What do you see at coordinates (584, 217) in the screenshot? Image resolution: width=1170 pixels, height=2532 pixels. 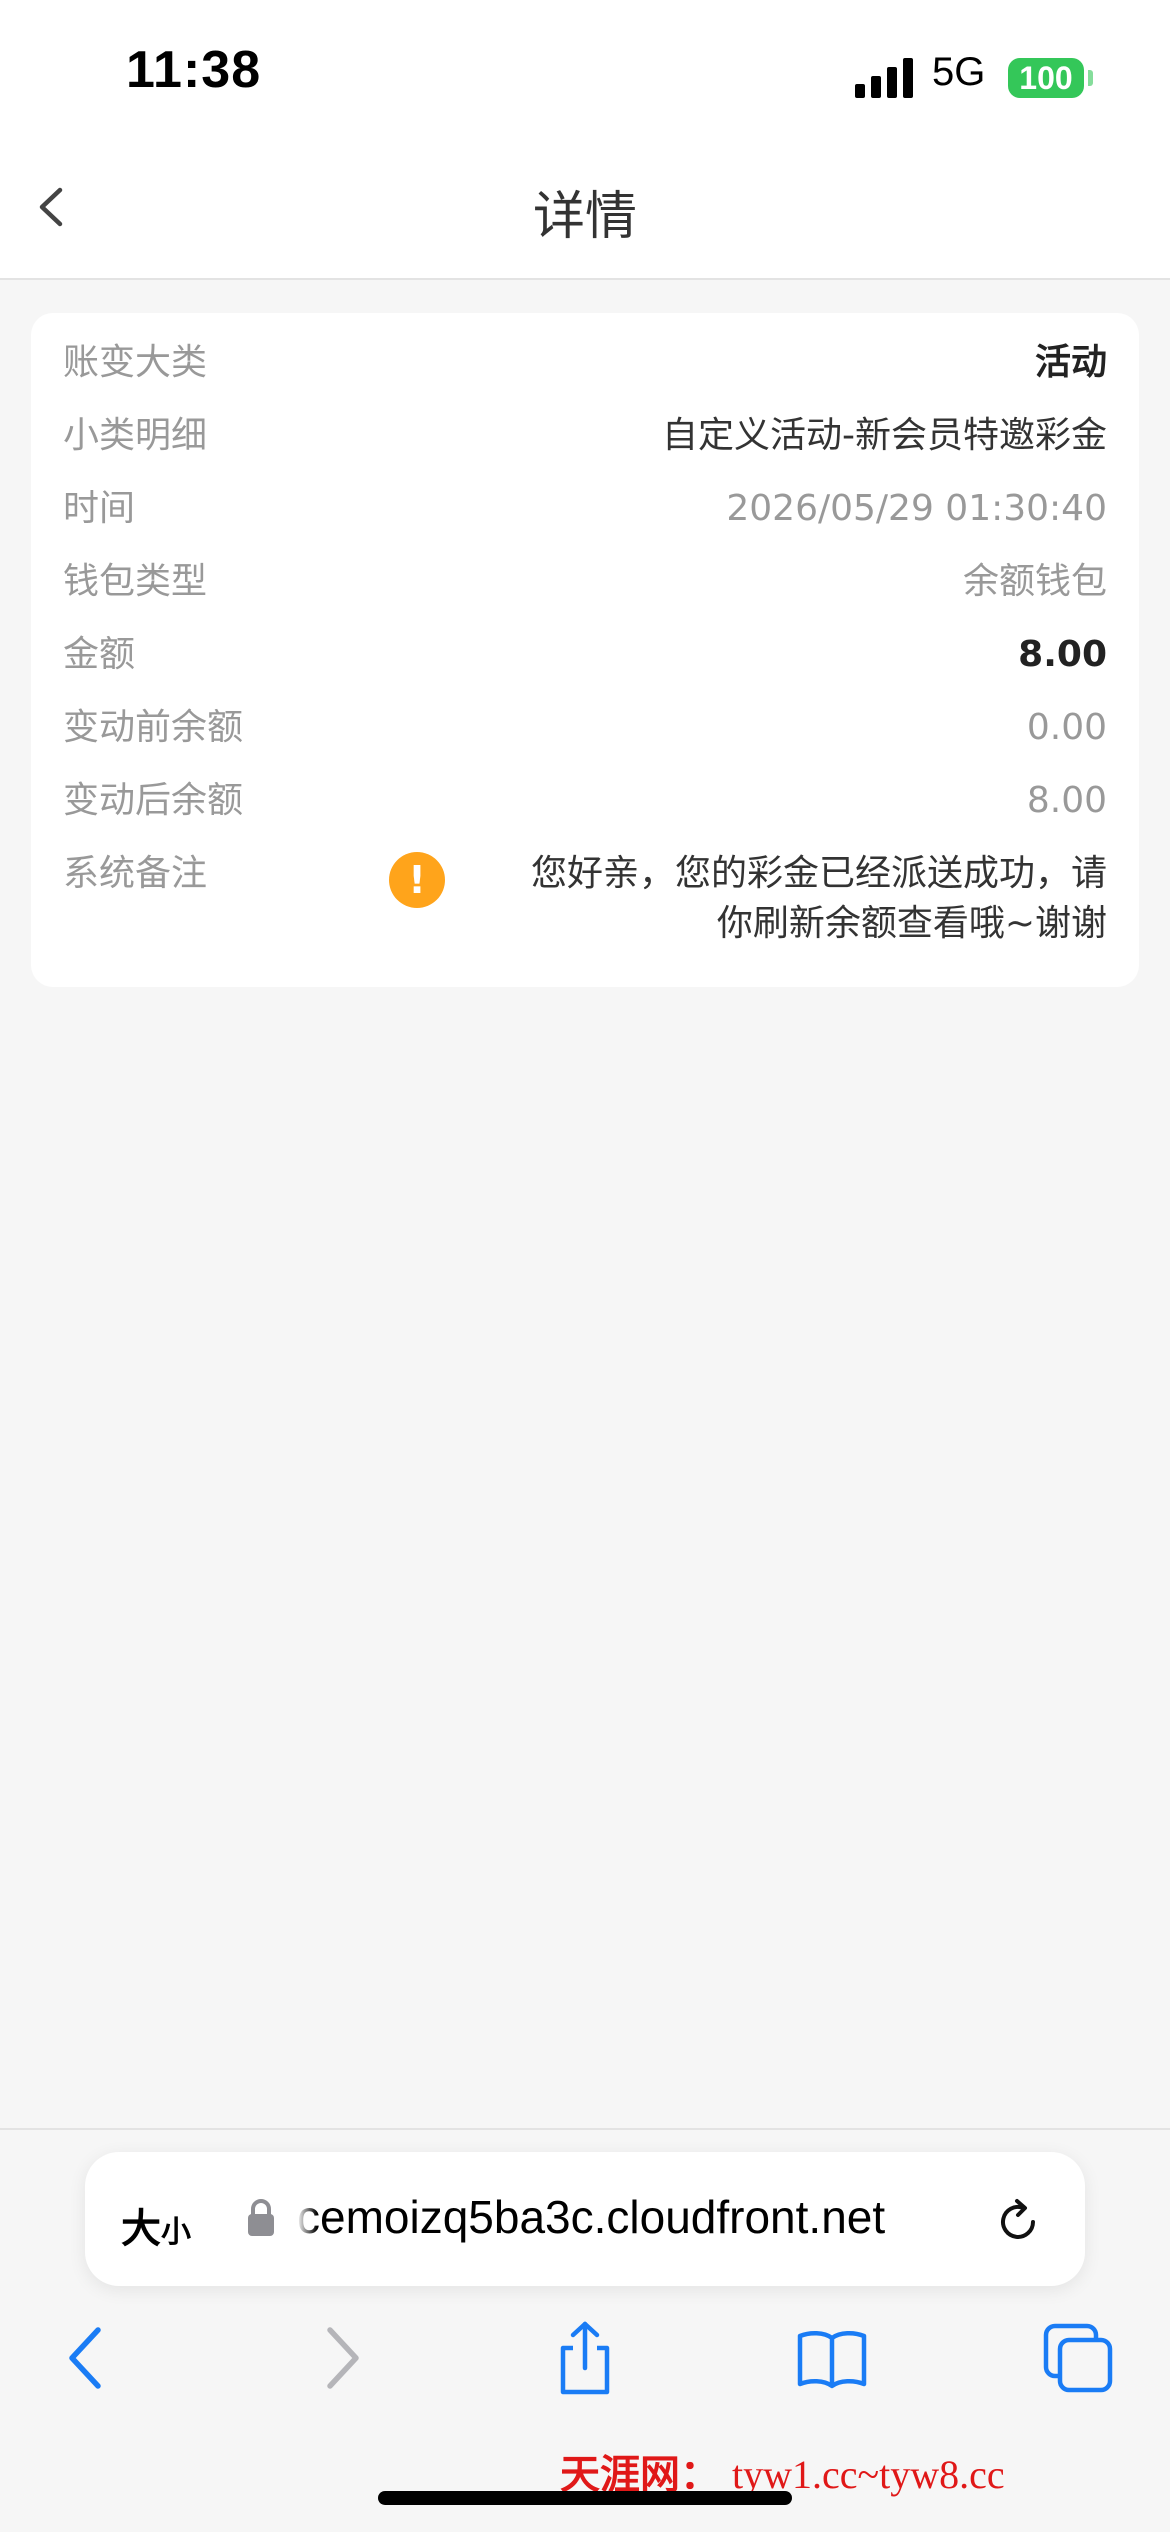 I see `page-title: 详情` at bounding box center [584, 217].